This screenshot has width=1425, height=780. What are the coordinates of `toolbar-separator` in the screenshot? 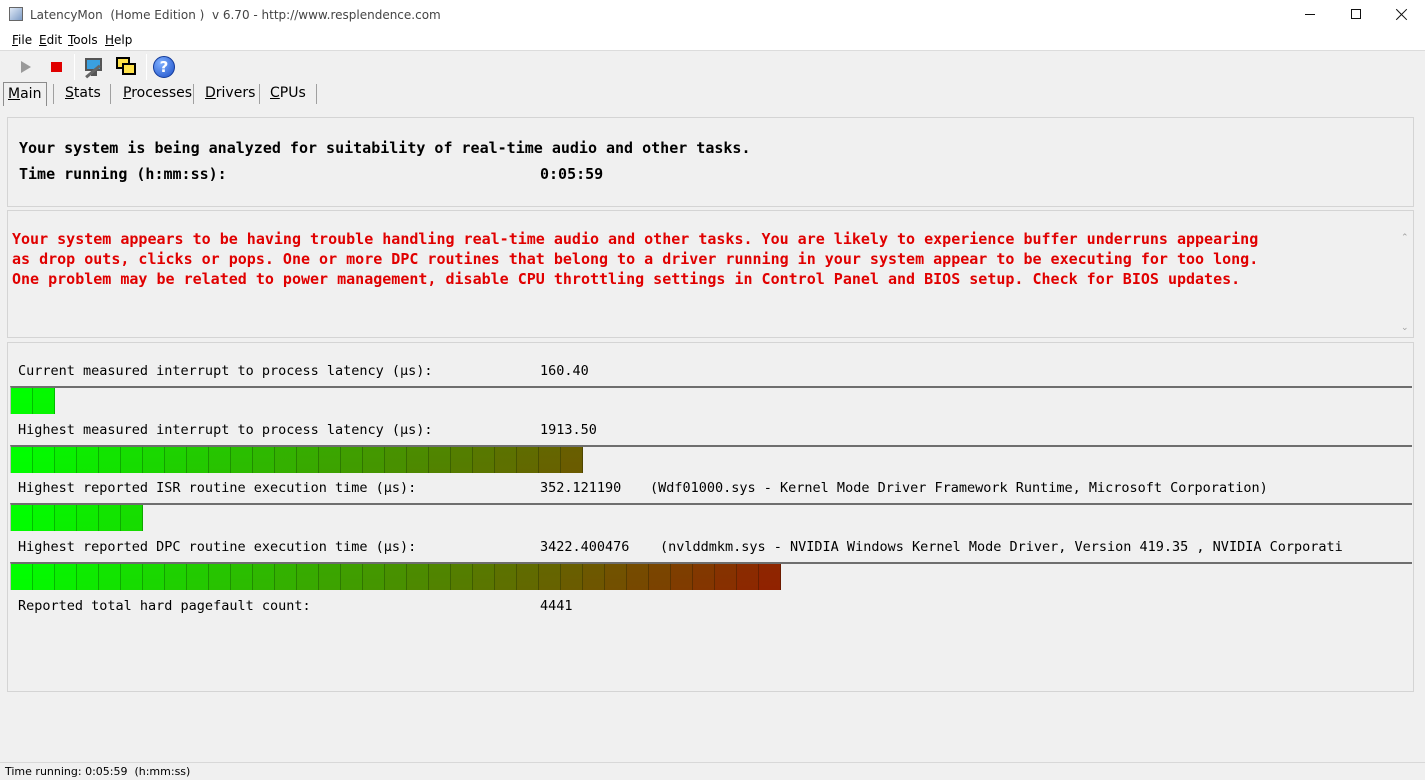 It's located at (74, 67).